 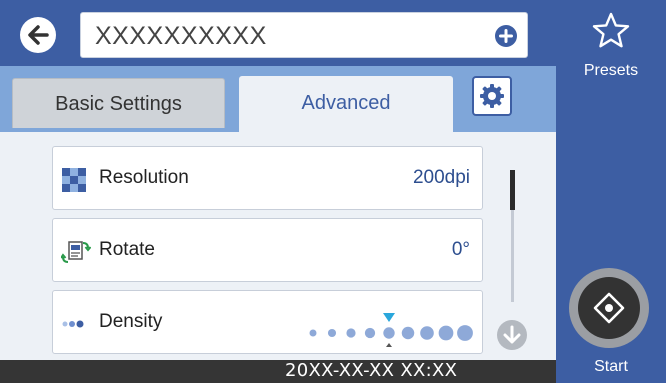 I want to click on start-button: Start, so click(x=611, y=324).